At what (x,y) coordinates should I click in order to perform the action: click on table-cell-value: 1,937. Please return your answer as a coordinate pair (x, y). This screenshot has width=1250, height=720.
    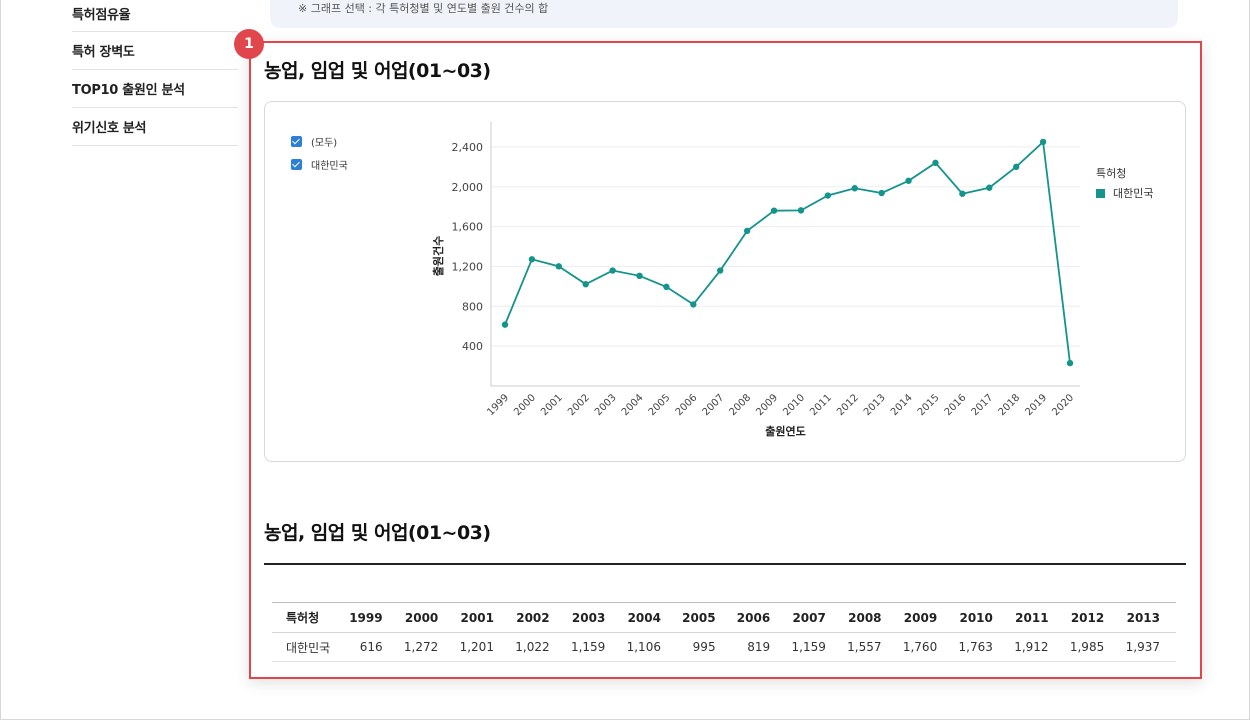
    Looking at the image, I should click on (1148, 647).